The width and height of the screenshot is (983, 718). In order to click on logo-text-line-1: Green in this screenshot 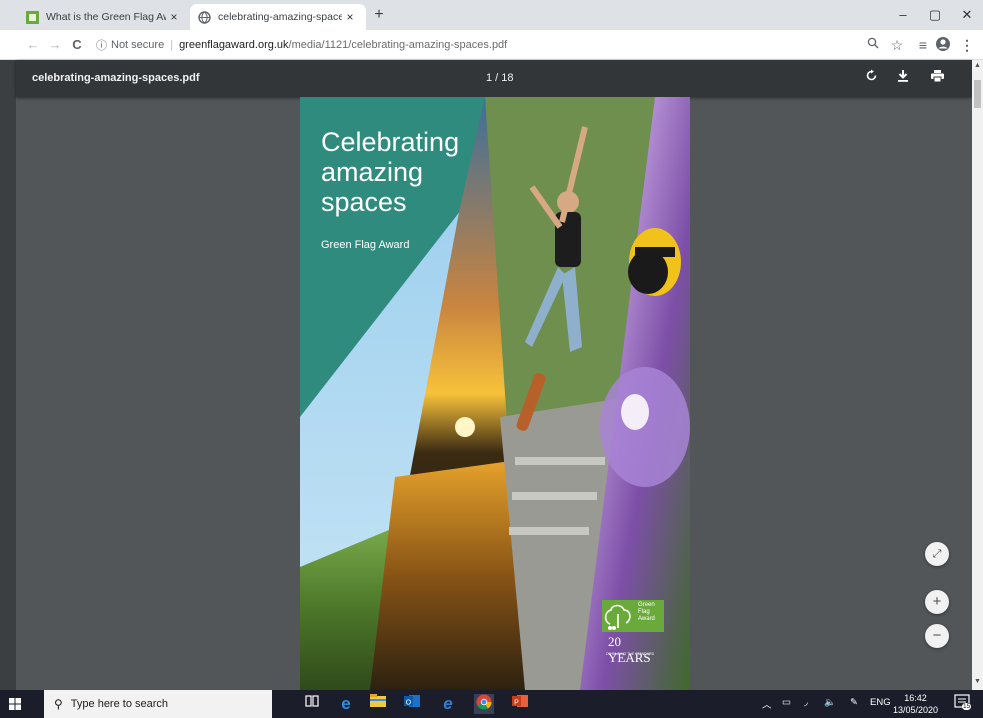, I will do `click(646, 605)`.